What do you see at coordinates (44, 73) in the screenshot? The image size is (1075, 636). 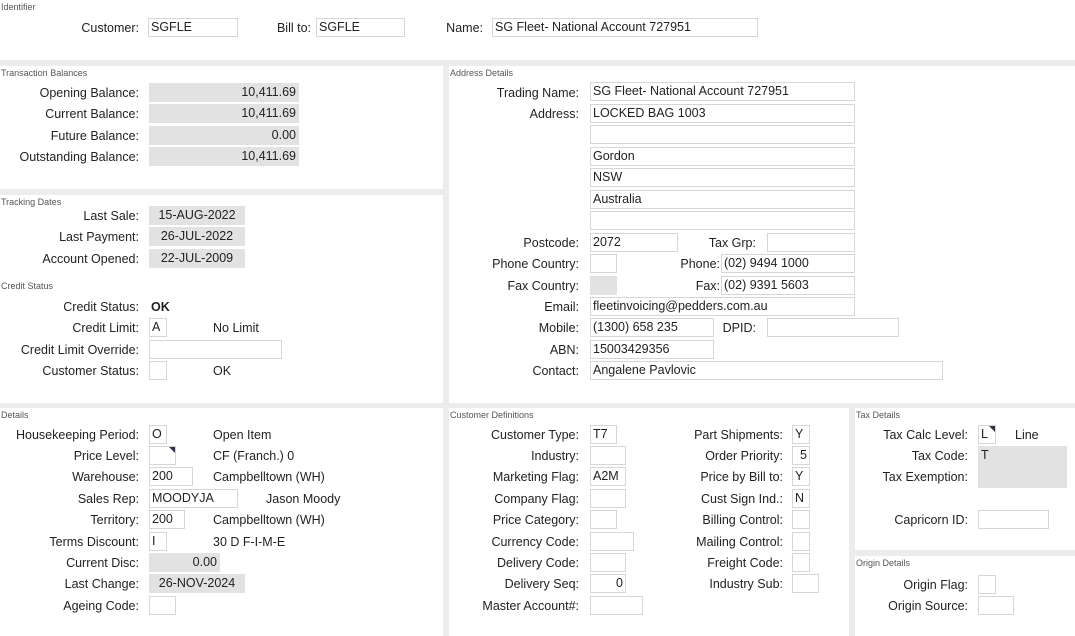 I see `balances-title: Transaction Balances` at bounding box center [44, 73].